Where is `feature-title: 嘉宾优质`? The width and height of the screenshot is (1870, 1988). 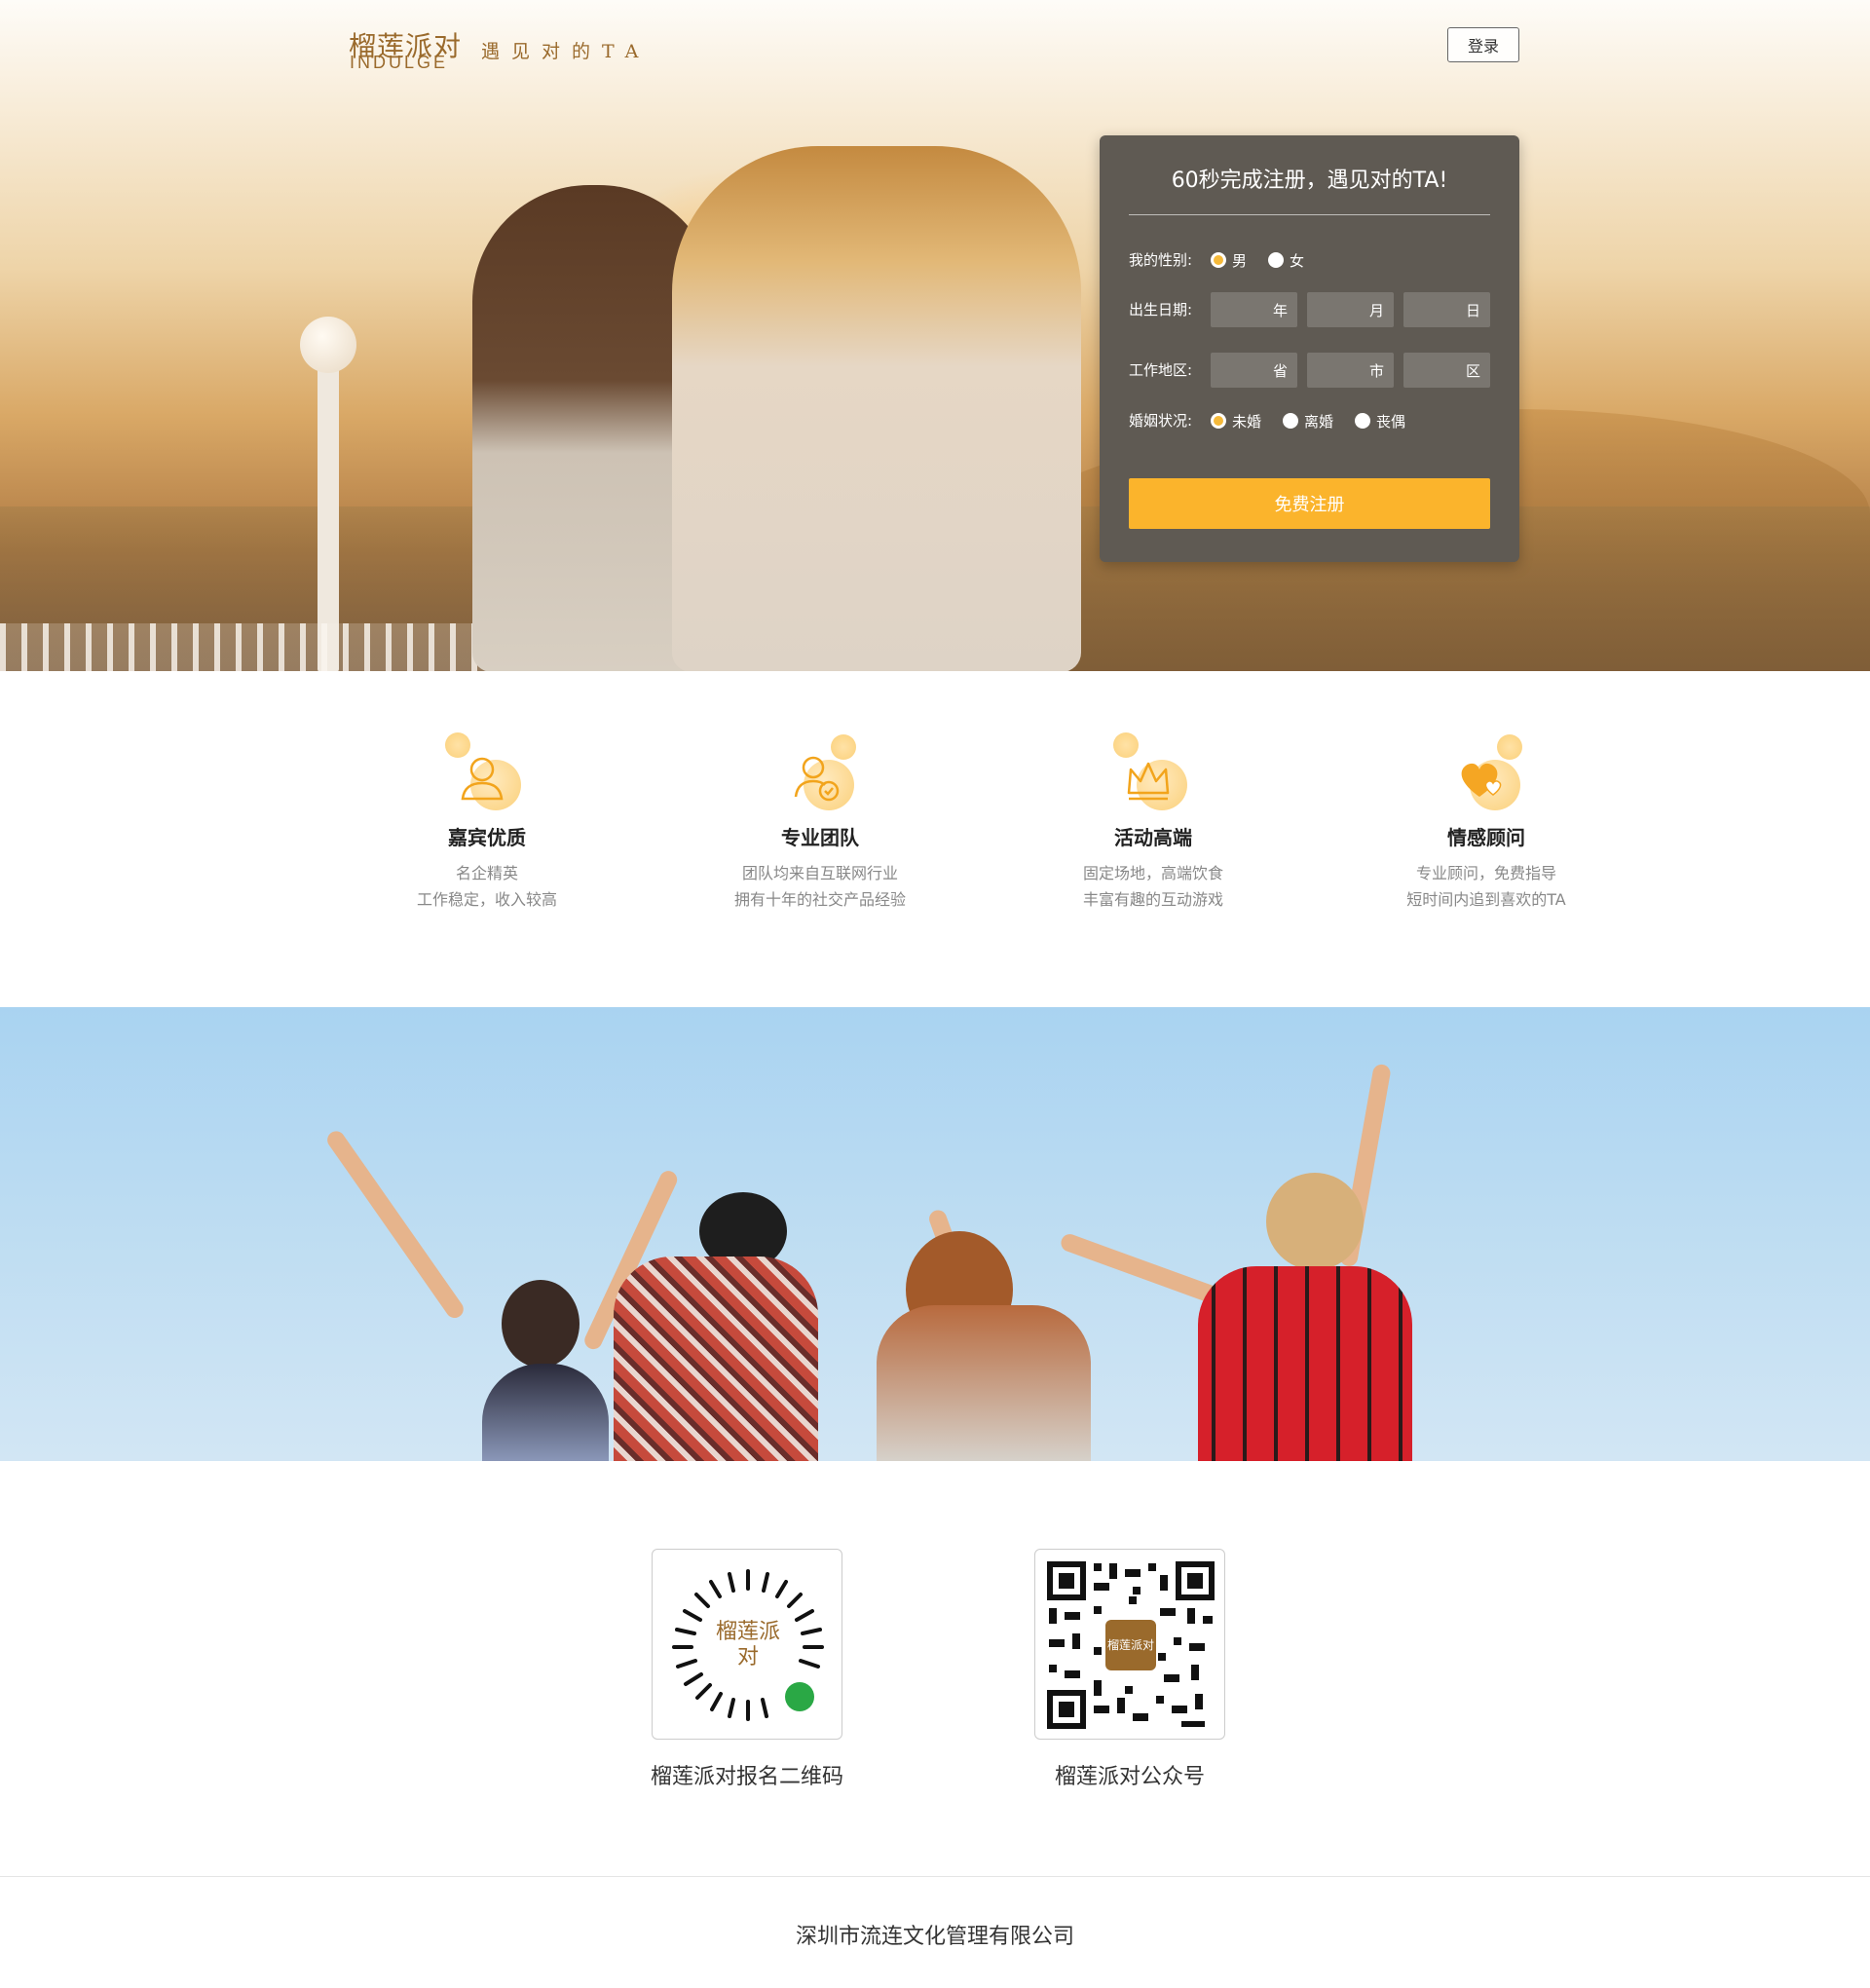 feature-title: 嘉宾优质 is located at coordinates (487, 837).